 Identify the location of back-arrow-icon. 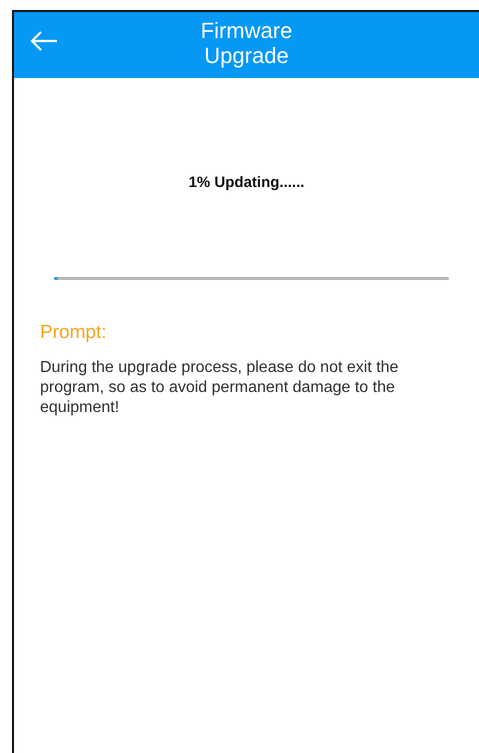
(44, 40).